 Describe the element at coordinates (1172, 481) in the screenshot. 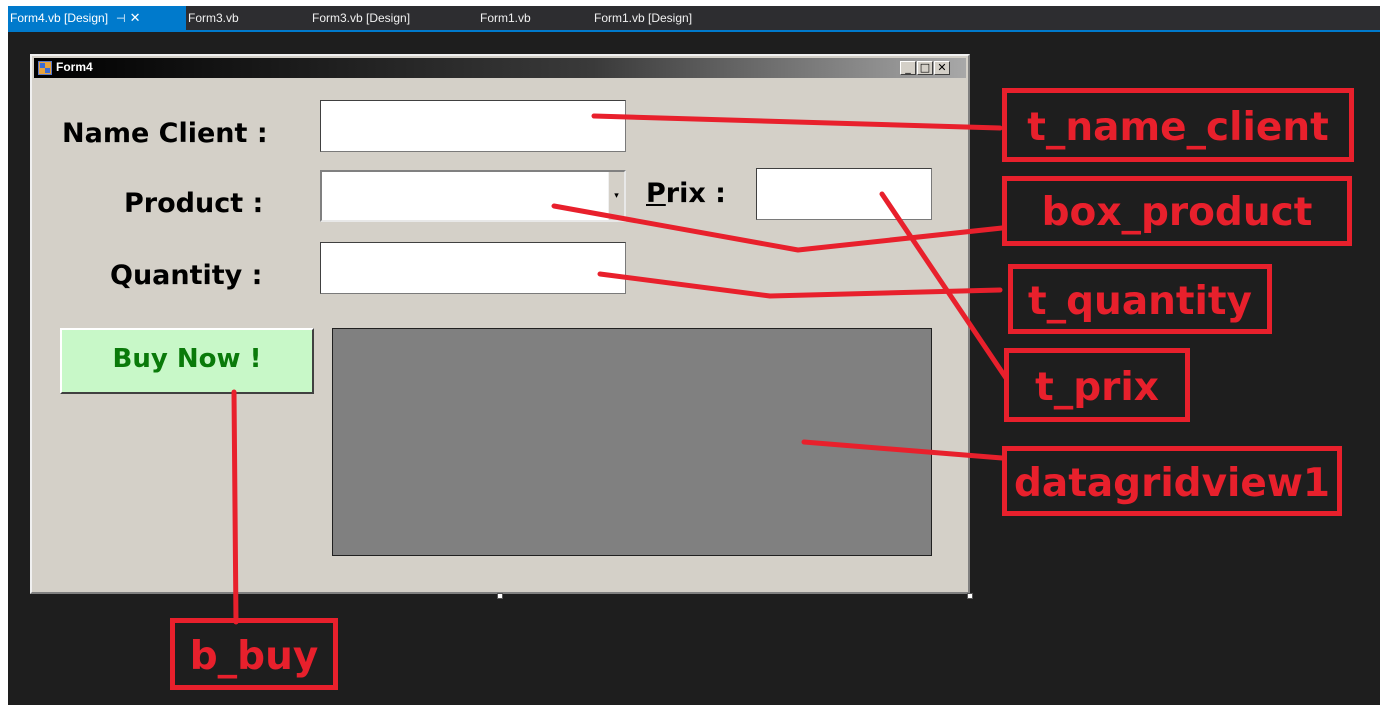

I see `annotation-datagridview1: datagridview1` at that location.